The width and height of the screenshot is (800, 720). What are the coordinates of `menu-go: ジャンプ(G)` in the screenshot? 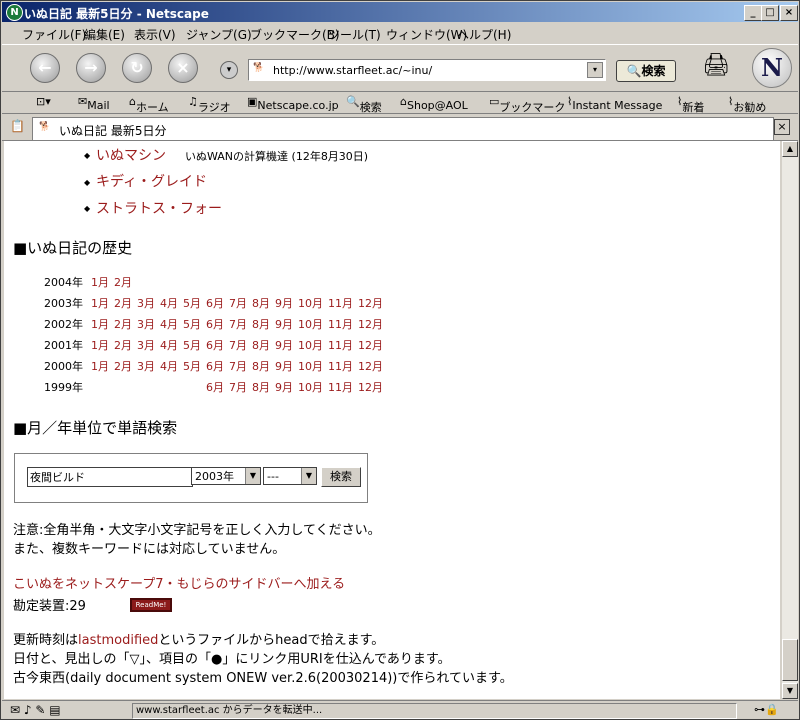 It's located at (219, 34).